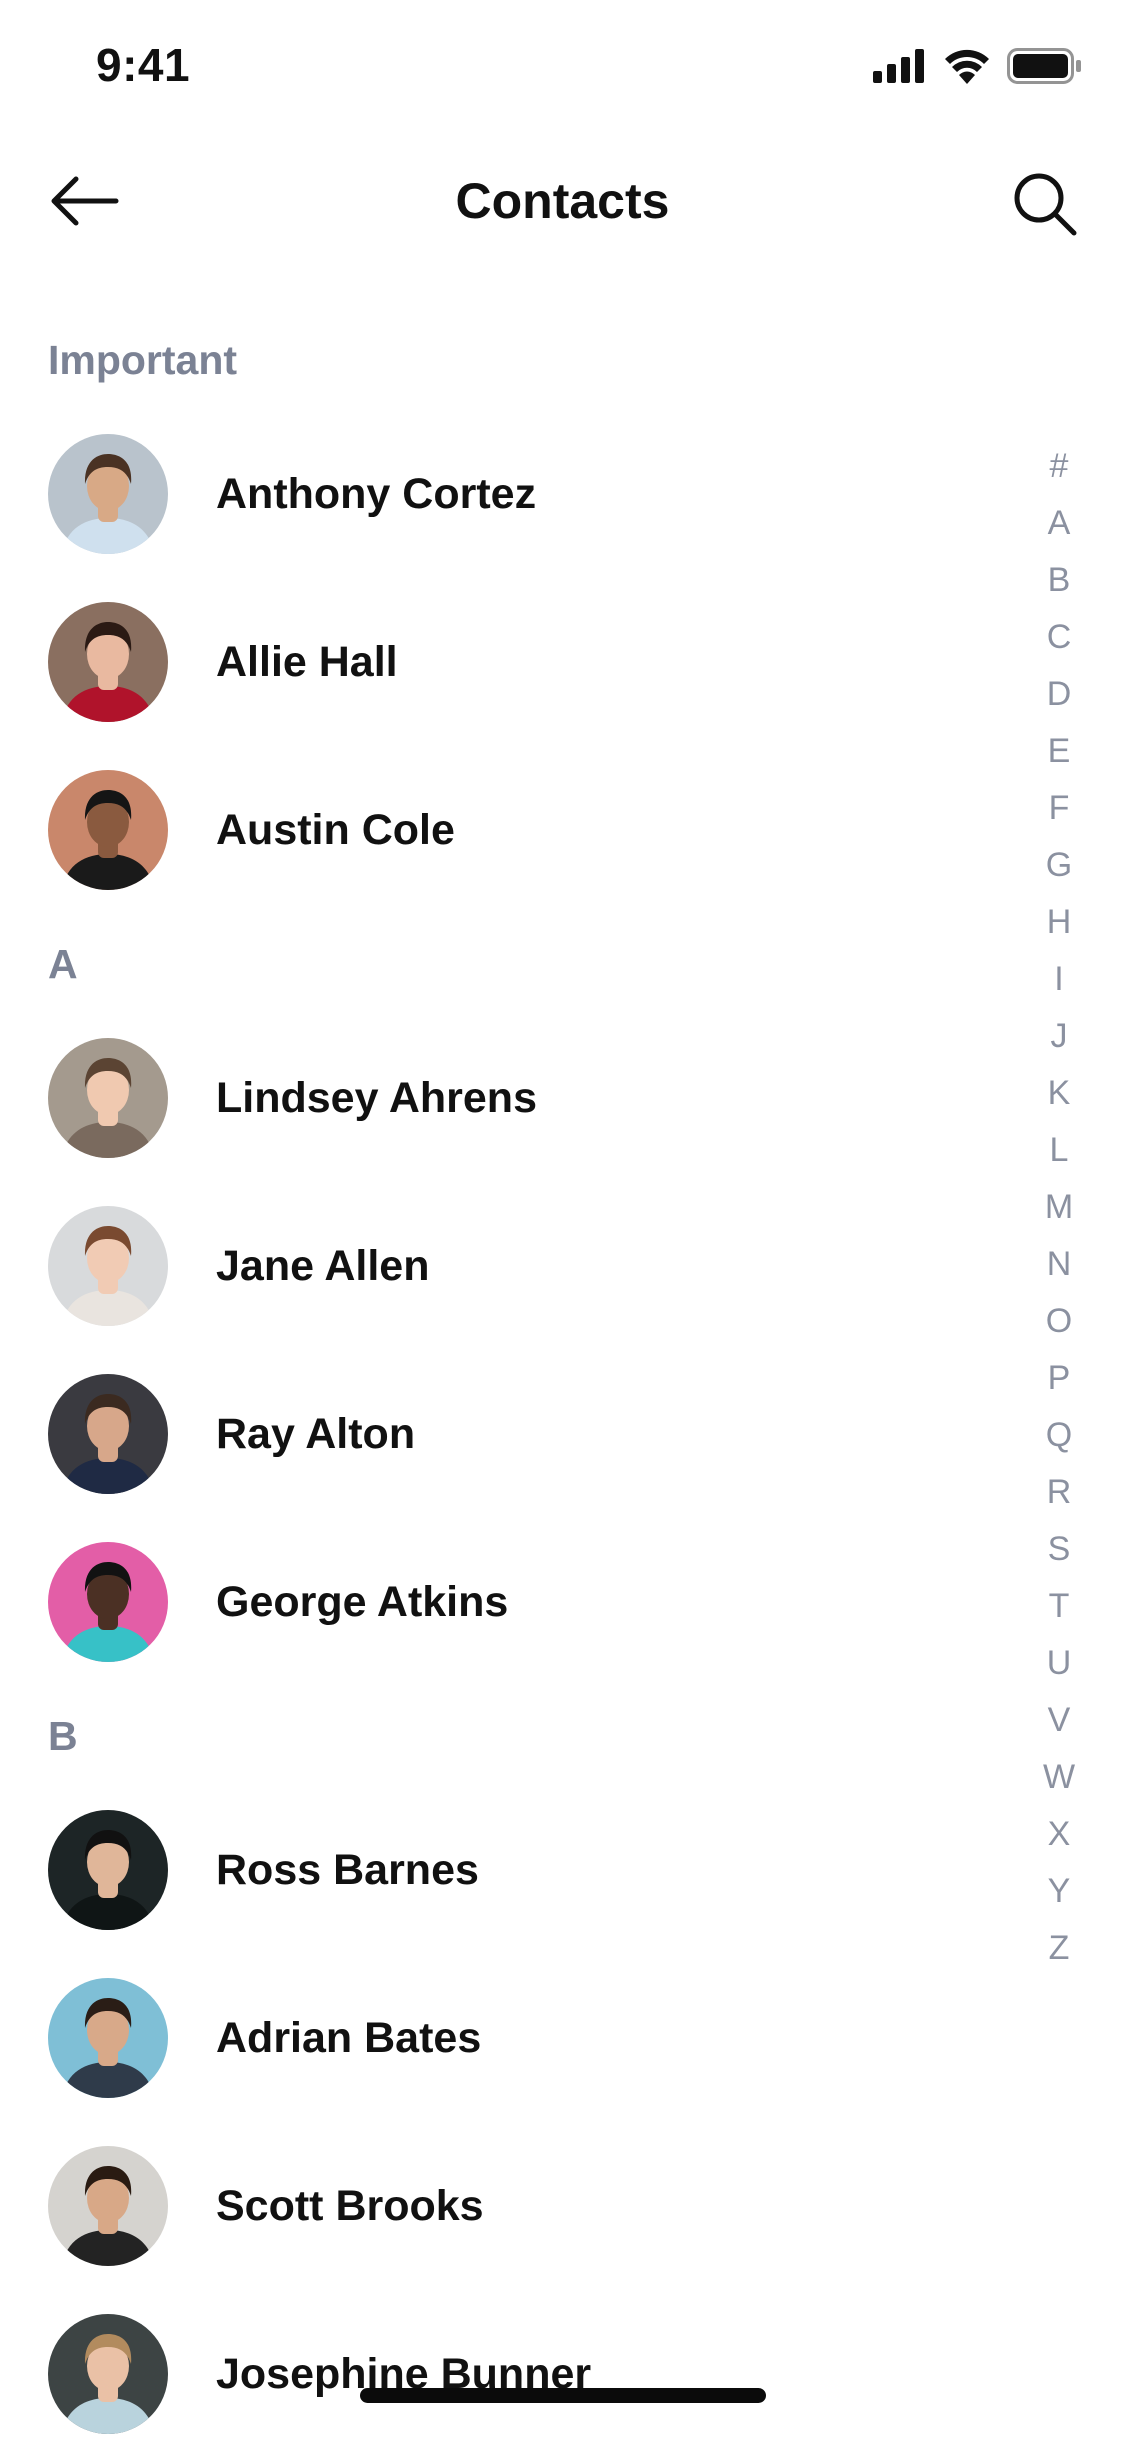  I want to click on section-header: A, so click(63, 963).